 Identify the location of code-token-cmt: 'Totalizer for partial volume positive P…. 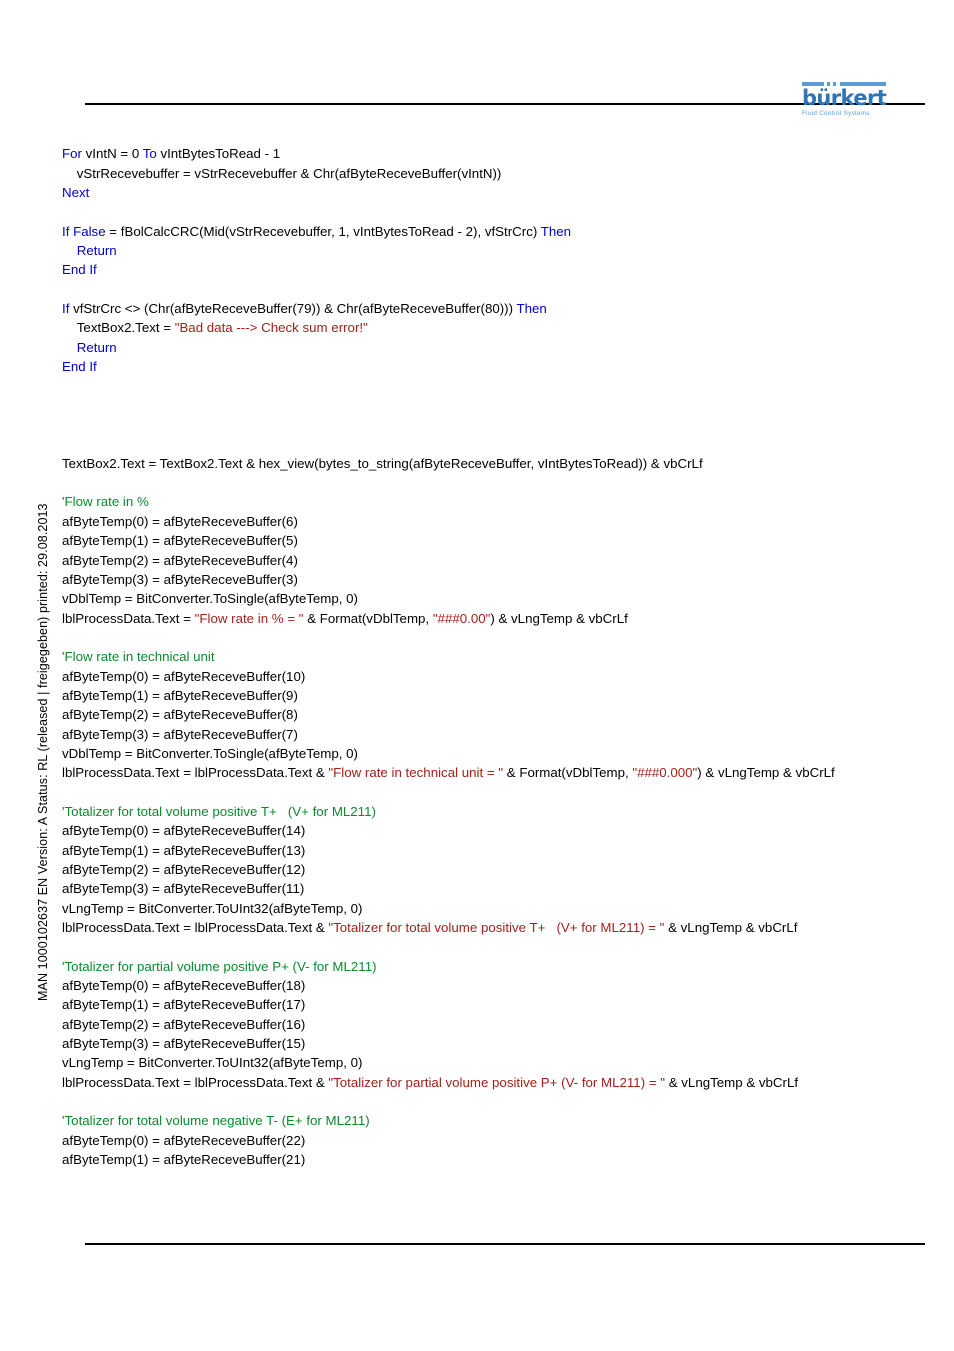
(219, 966).